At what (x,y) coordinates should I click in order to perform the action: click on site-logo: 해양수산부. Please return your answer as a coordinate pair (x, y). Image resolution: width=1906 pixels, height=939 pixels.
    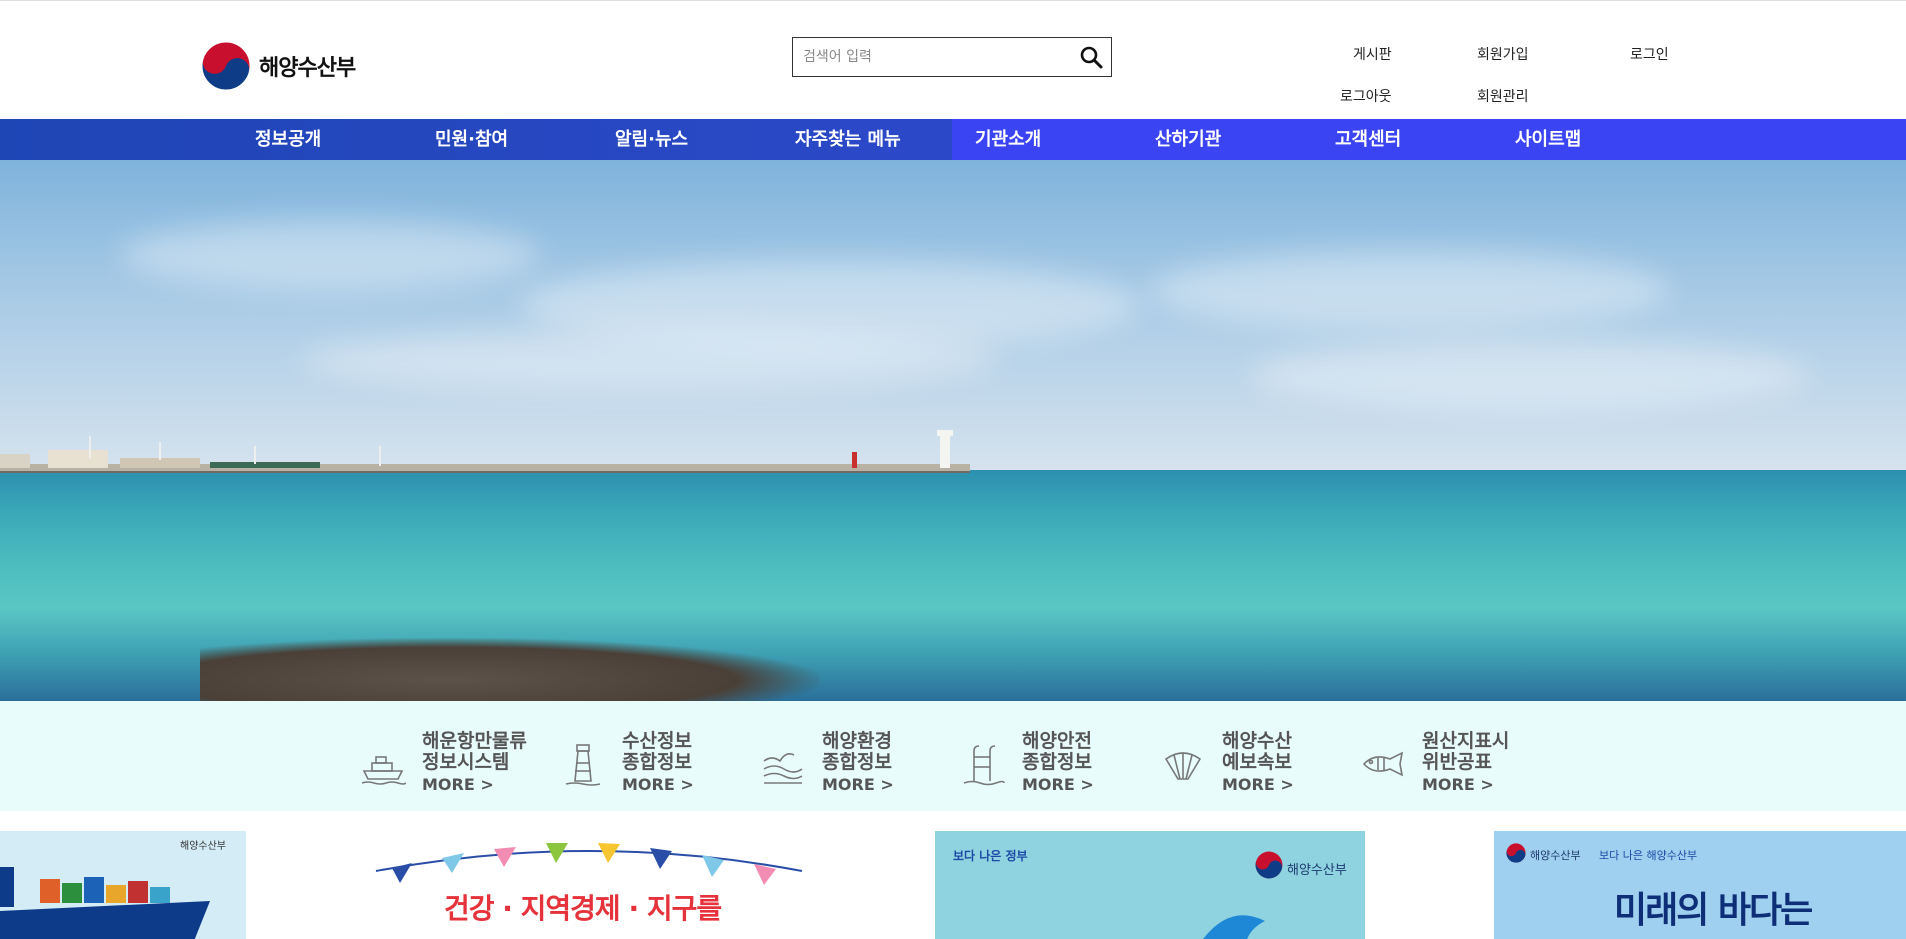
    Looking at the image, I should click on (278, 66).